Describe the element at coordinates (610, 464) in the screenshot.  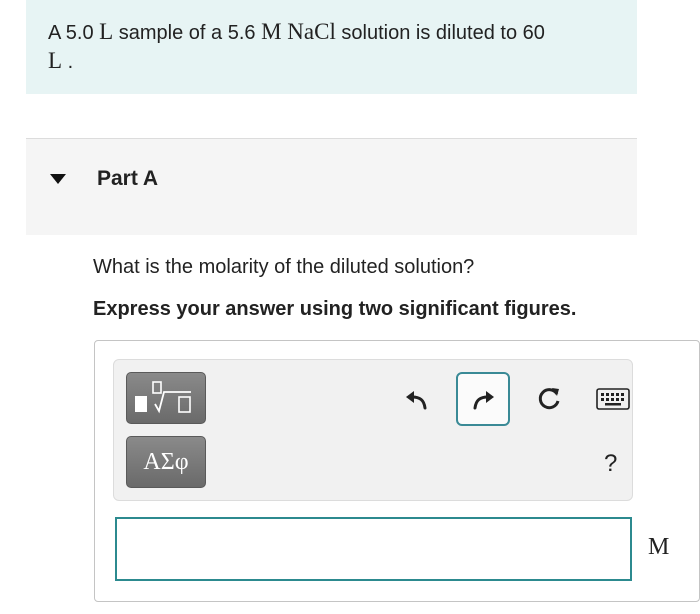
I see `help-button: ?` at that location.